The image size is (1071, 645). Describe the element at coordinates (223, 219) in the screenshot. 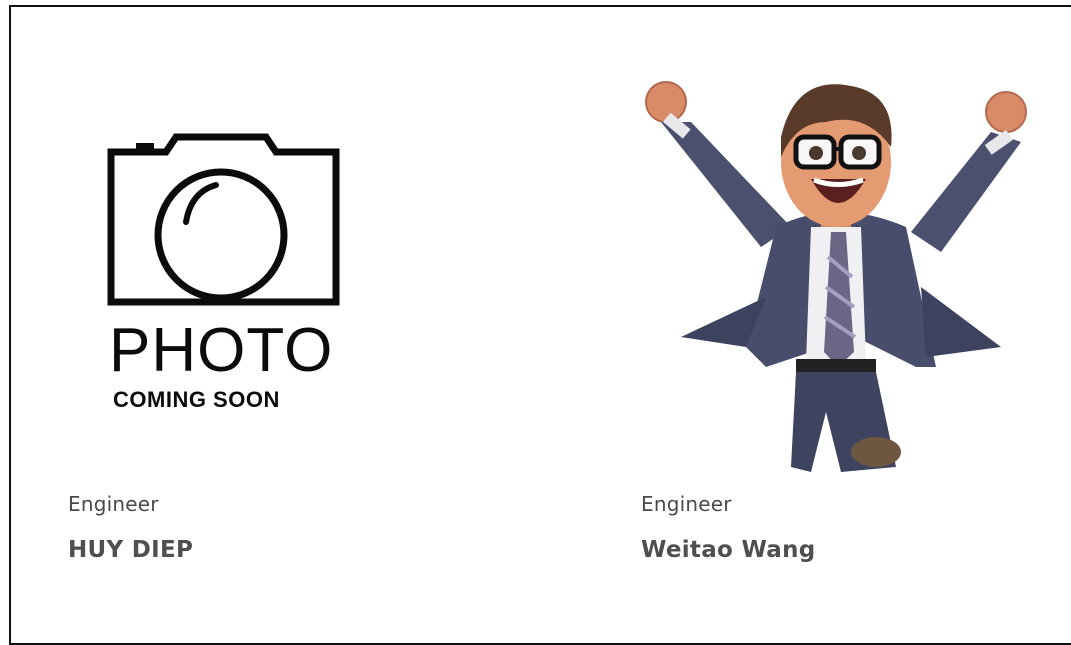

I see `camera-icon` at that location.